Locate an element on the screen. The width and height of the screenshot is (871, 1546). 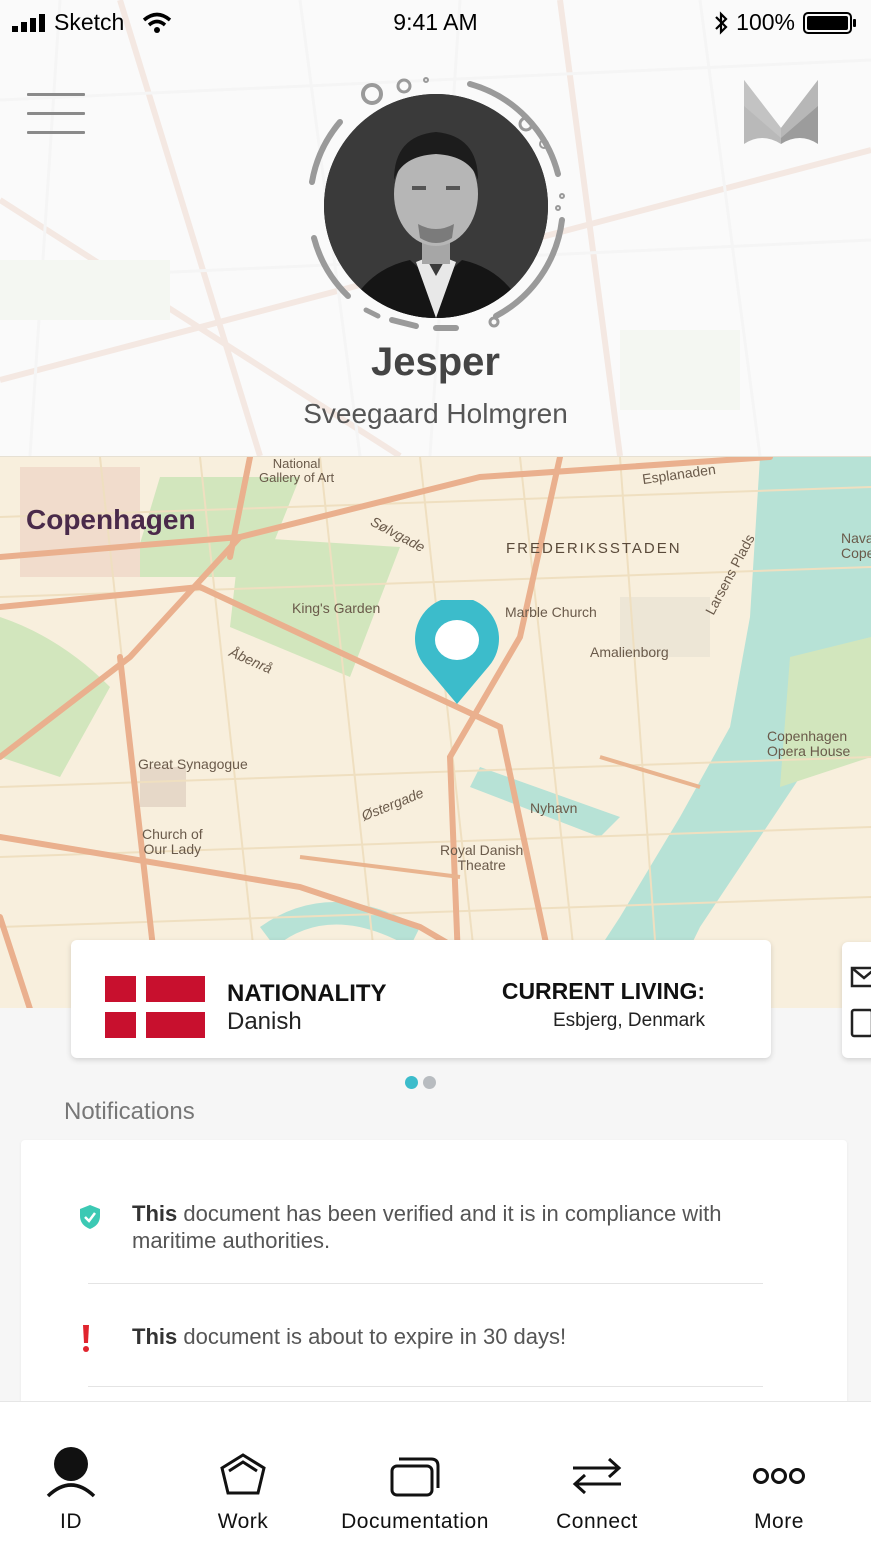
next-card-peek is located at coordinates (856, 1000).